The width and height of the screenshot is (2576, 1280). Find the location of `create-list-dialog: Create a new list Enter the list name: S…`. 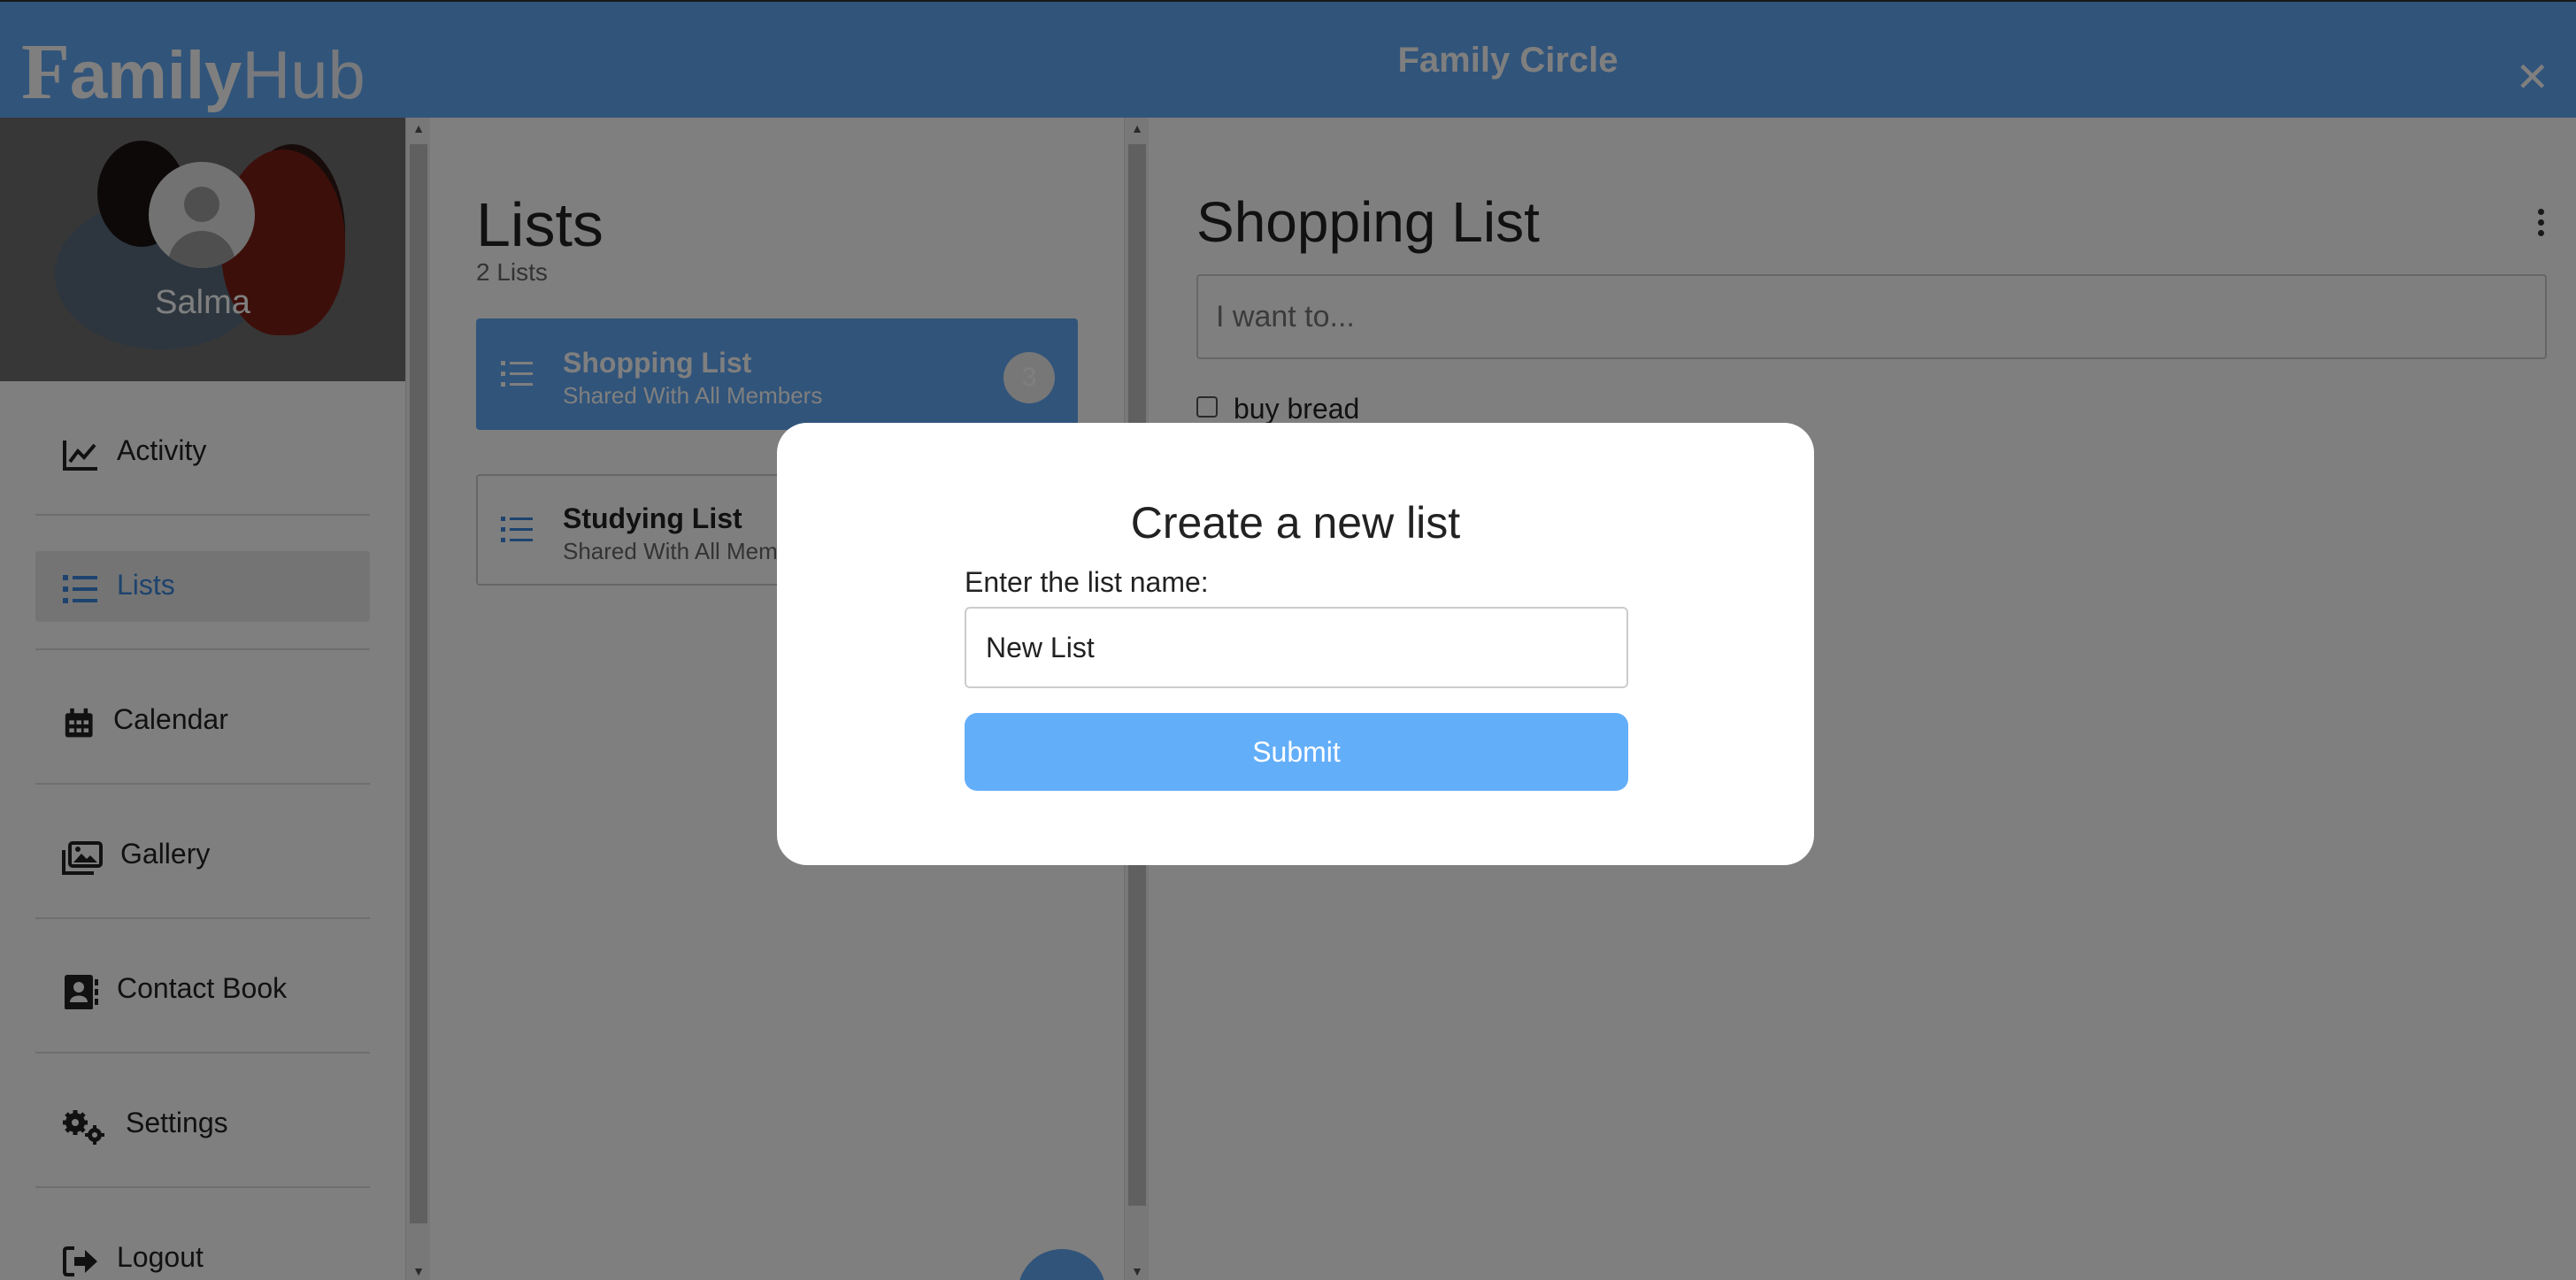

create-list-dialog: Create a new list Enter the list name: S… is located at coordinates (1295, 644).